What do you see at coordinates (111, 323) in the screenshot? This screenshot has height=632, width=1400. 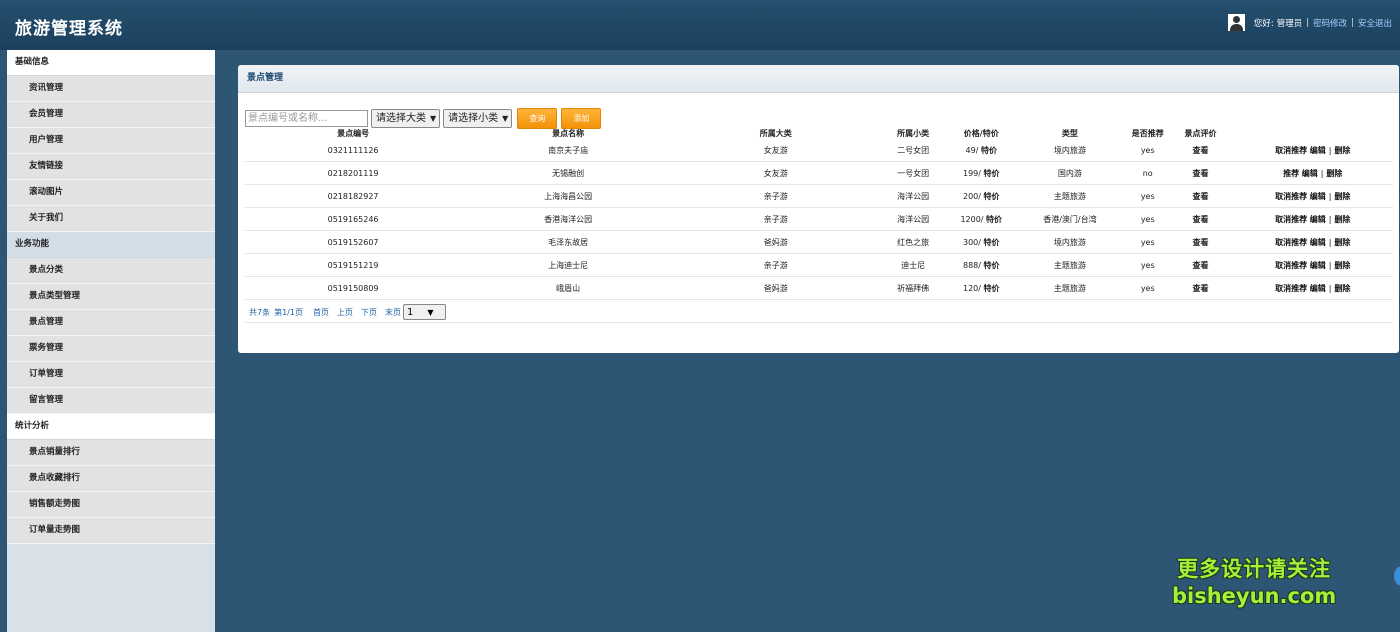 I see `sidebar-item-spots: 景点管理` at bounding box center [111, 323].